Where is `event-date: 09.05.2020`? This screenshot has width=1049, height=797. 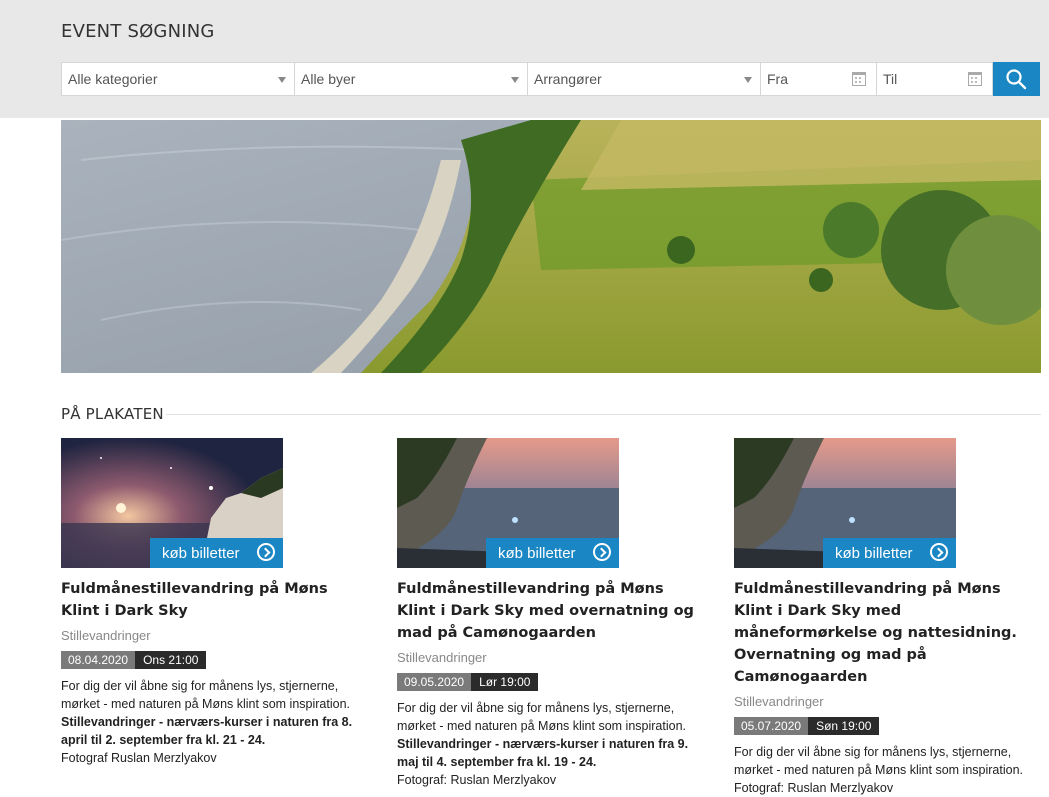
event-date: 09.05.2020 is located at coordinates (434, 682).